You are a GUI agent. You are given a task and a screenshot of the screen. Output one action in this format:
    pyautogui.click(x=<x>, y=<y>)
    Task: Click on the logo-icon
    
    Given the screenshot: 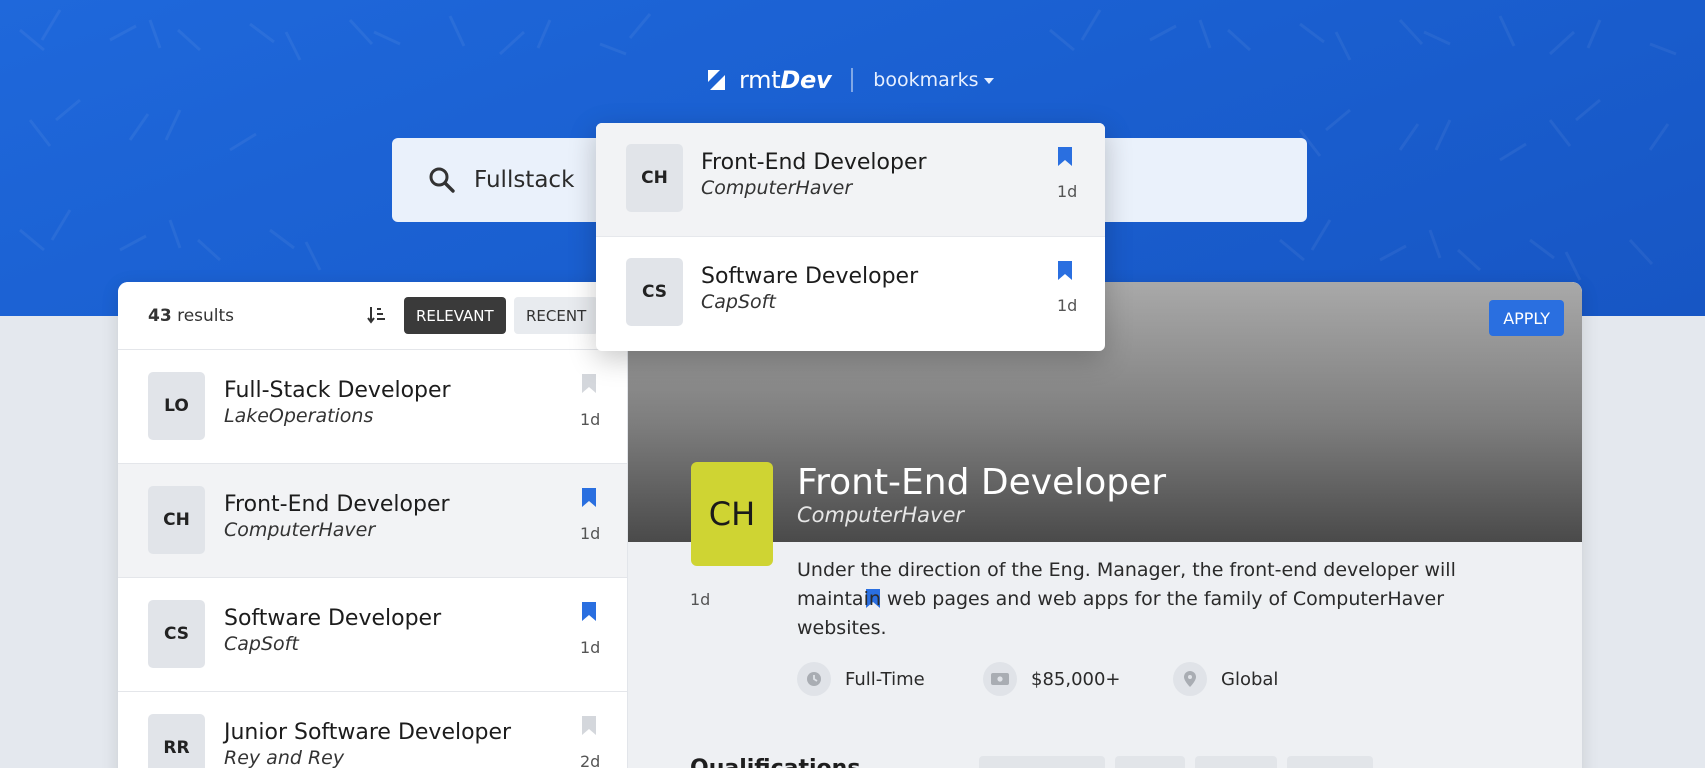 What is the action you would take?
    pyautogui.click(x=715, y=80)
    